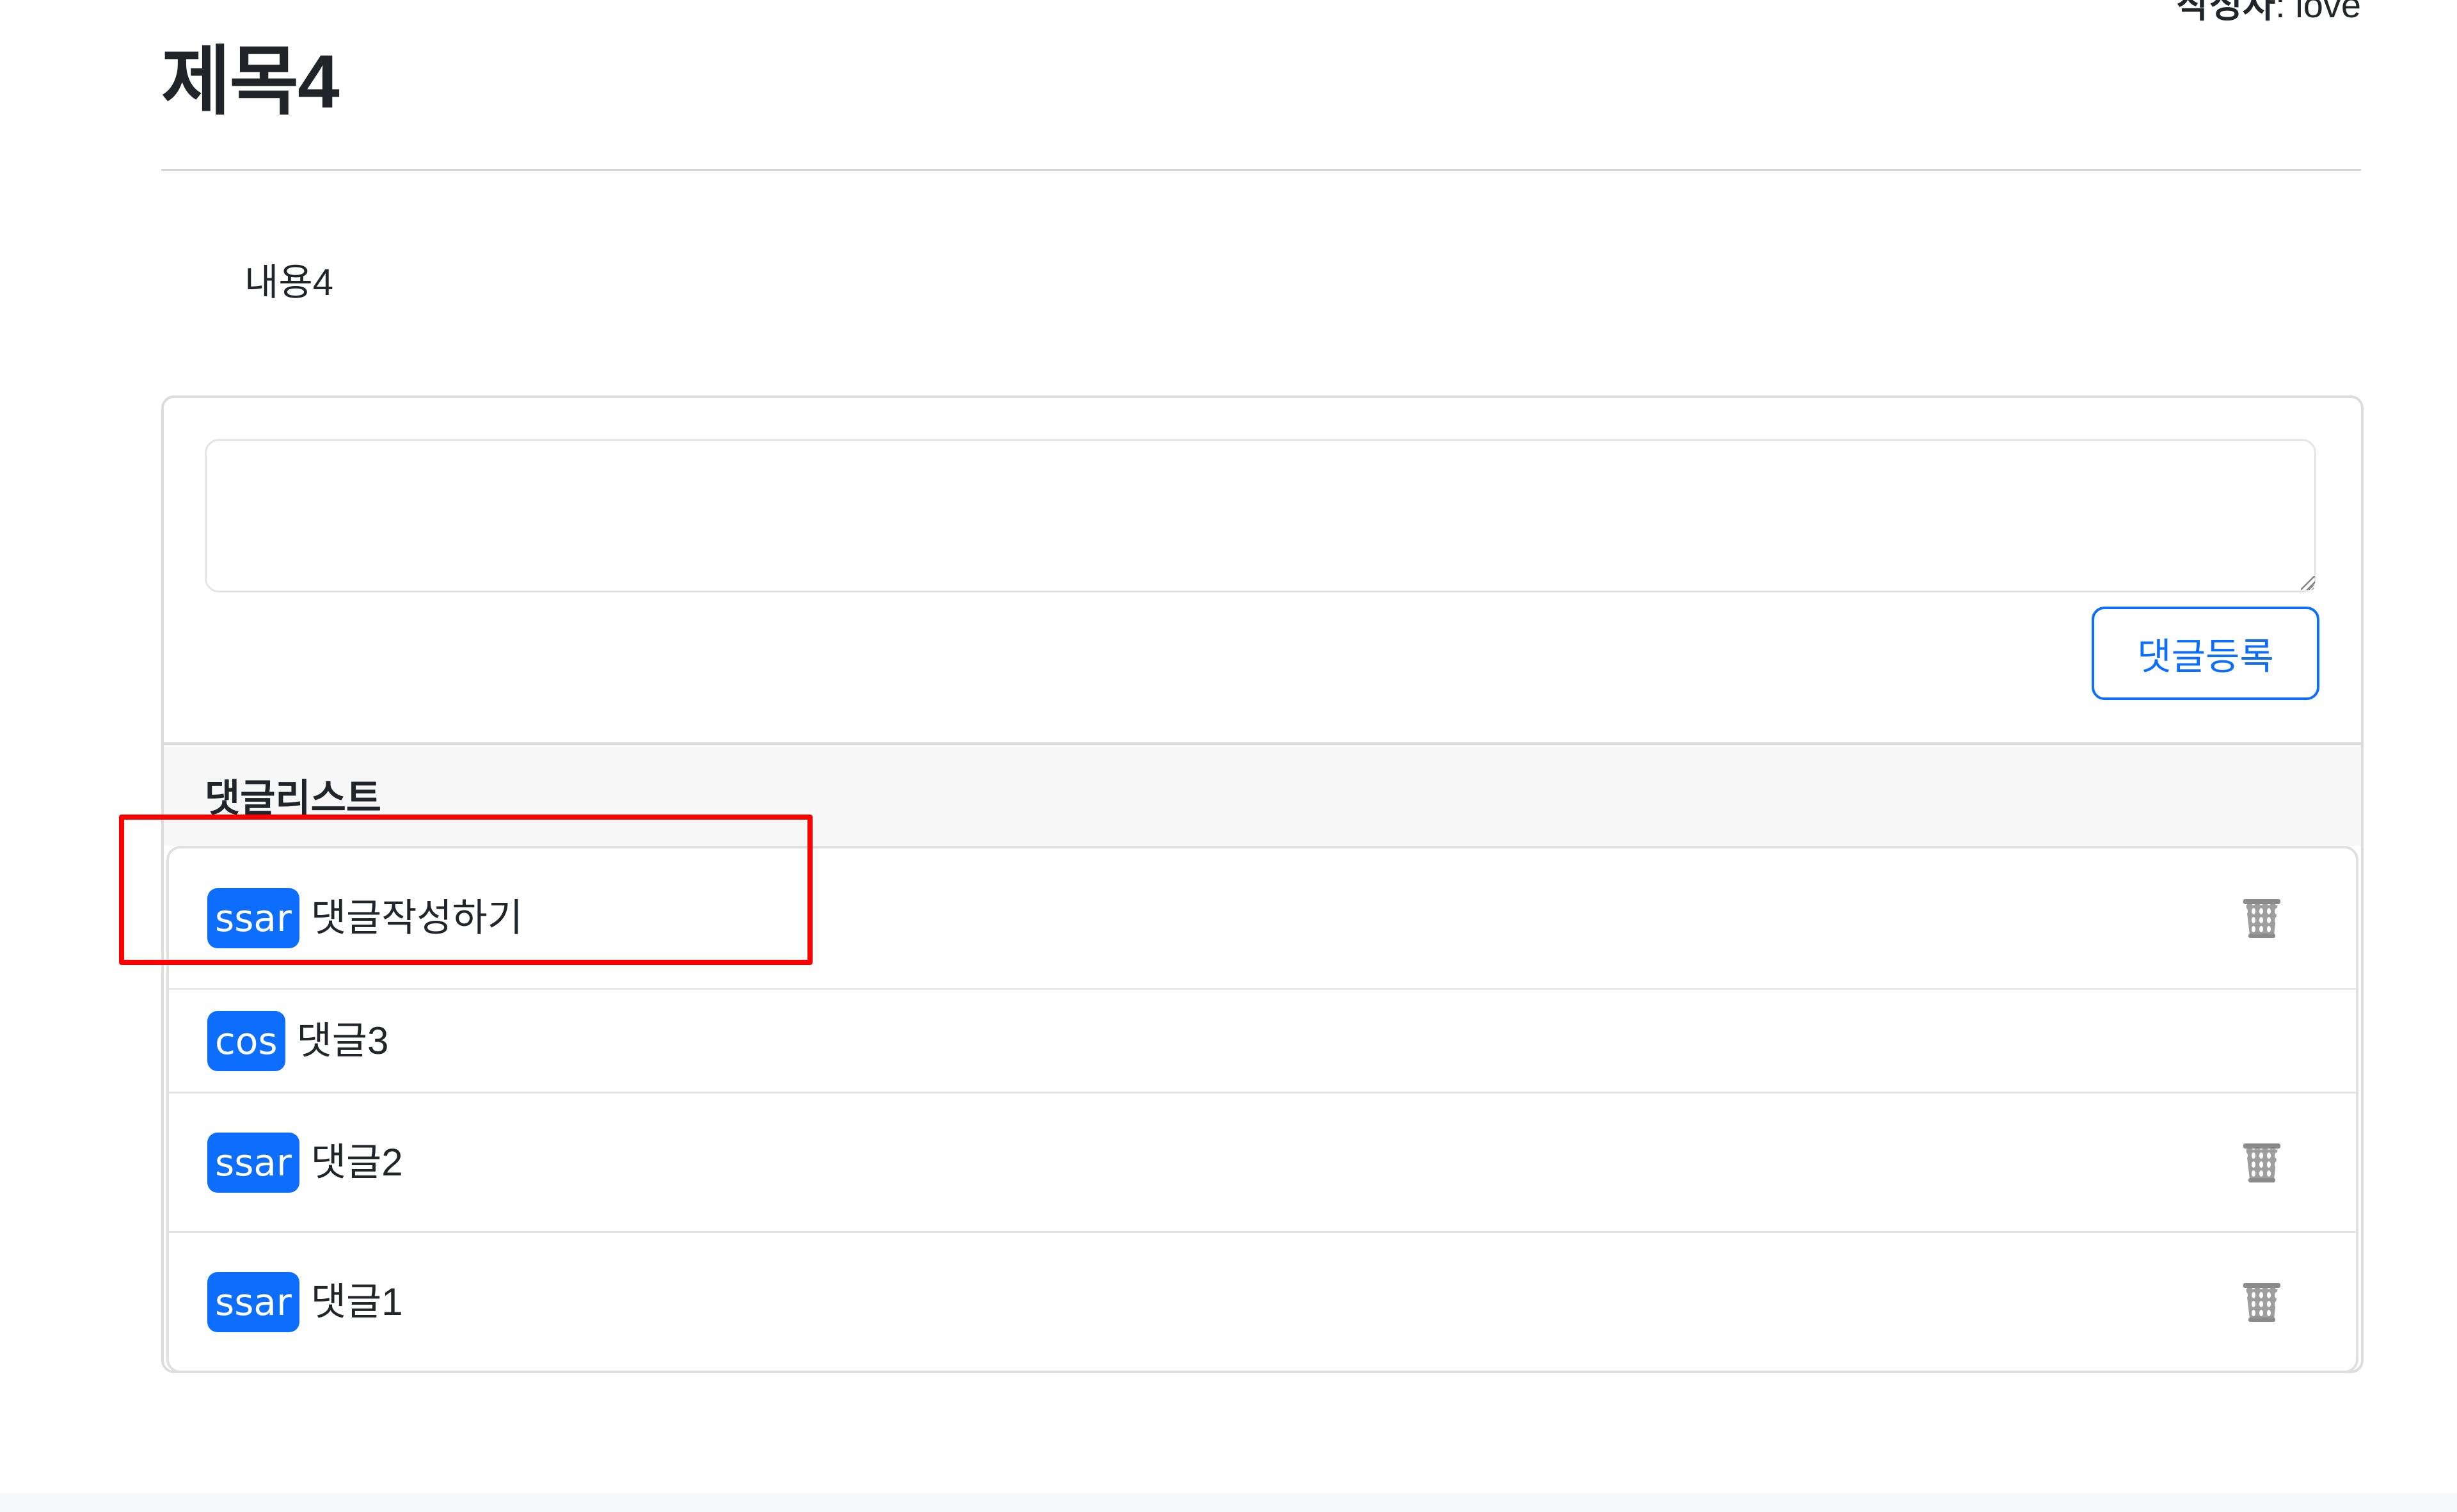 The height and width of the screenshot is (1512, 2457). What do you see at coordinates (2205, 653) in the screenshot?
I see `reply-submit-button: 댓글등록` at bounding box center [2205, 653].